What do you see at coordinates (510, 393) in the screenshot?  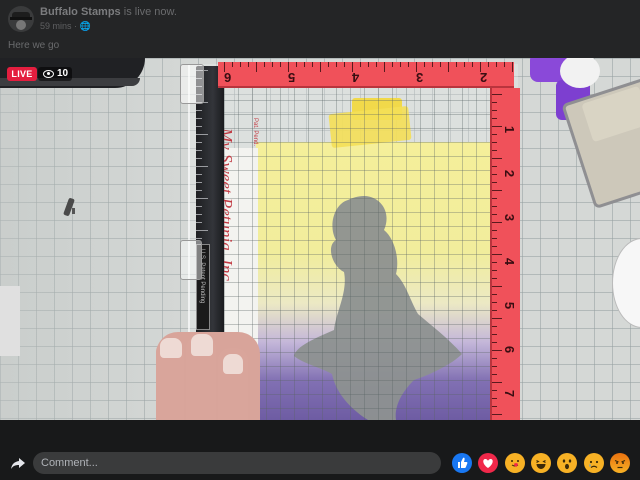 I see `ruler-number: 7` at bounding box center [510, 393].